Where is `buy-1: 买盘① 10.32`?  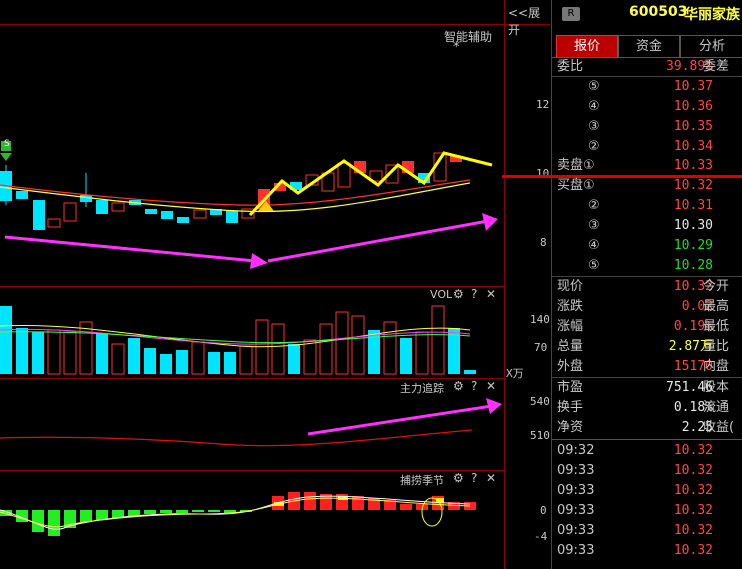 buy-1: 买盘① 10.32 is located at coordinates (647, 186).